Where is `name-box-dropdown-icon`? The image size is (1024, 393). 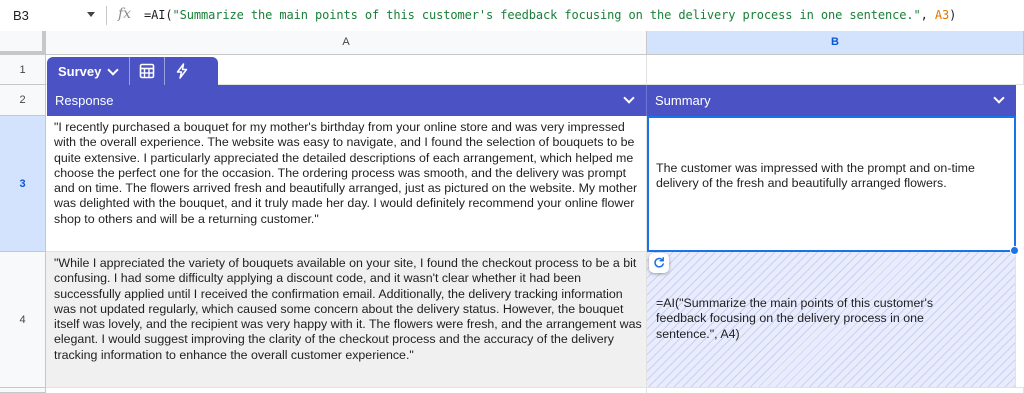
name-box-dropdown-icon is located at coordinates (91, 14).